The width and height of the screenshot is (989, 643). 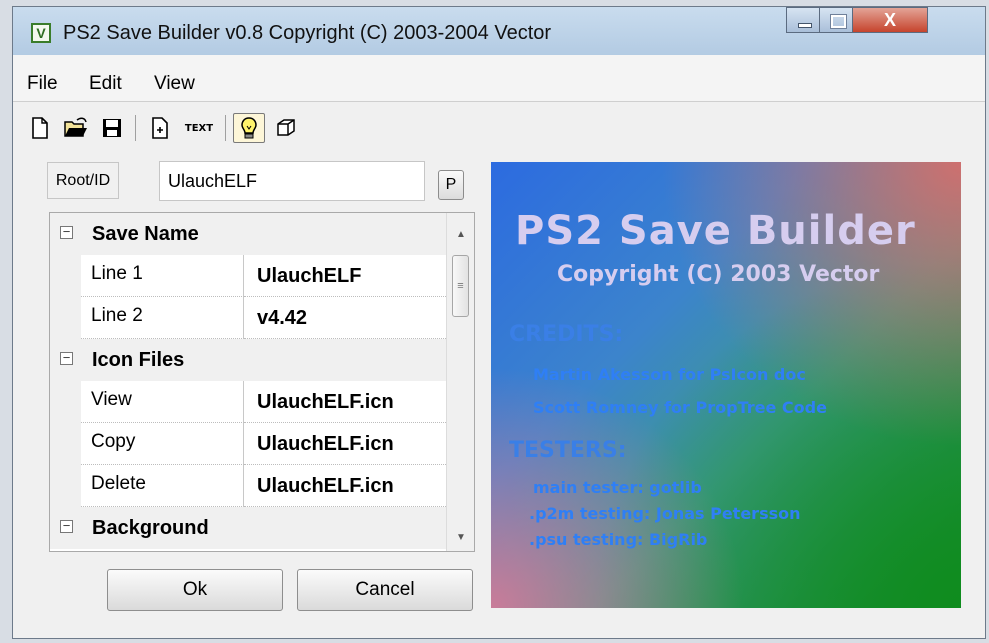 What do you see at coordinates (174, 84) in the screenshot?
I see `menu-view: View` at bounding box center [174, 84].